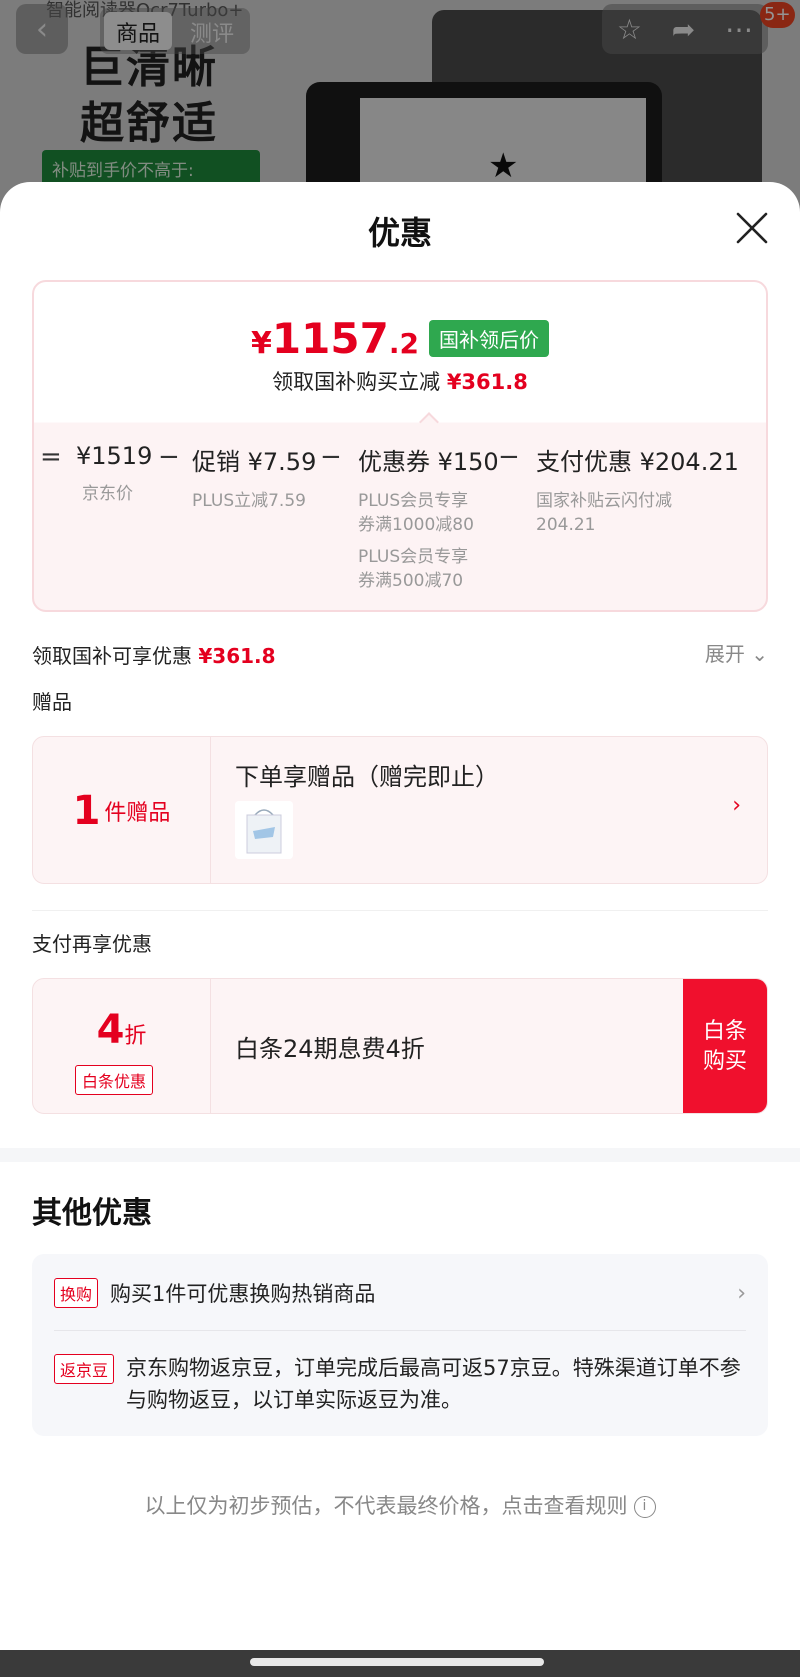  Describe the element at coordinates (137, 813) in the screenshot. I see `gift-unit: 件赠品` at that location.